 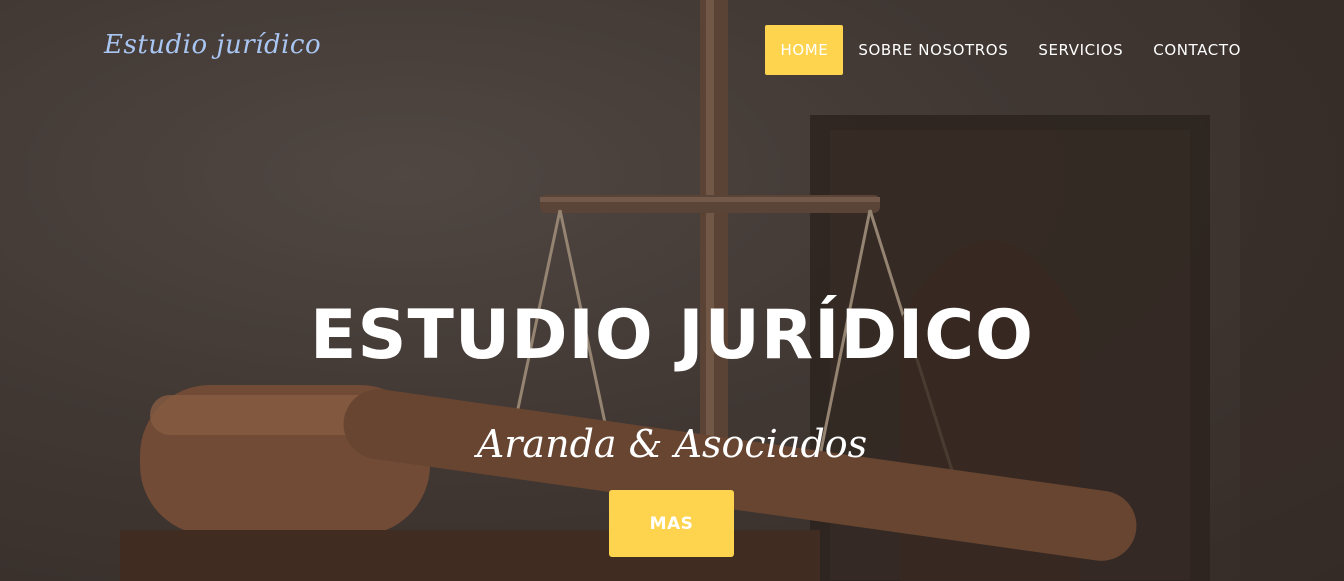 What do you see at coordinates (933, 50) in the screenshot?
I see `nav-item-sobre-nosotros: SOBRE NOSOTROS` at bounding box center [933, 50].